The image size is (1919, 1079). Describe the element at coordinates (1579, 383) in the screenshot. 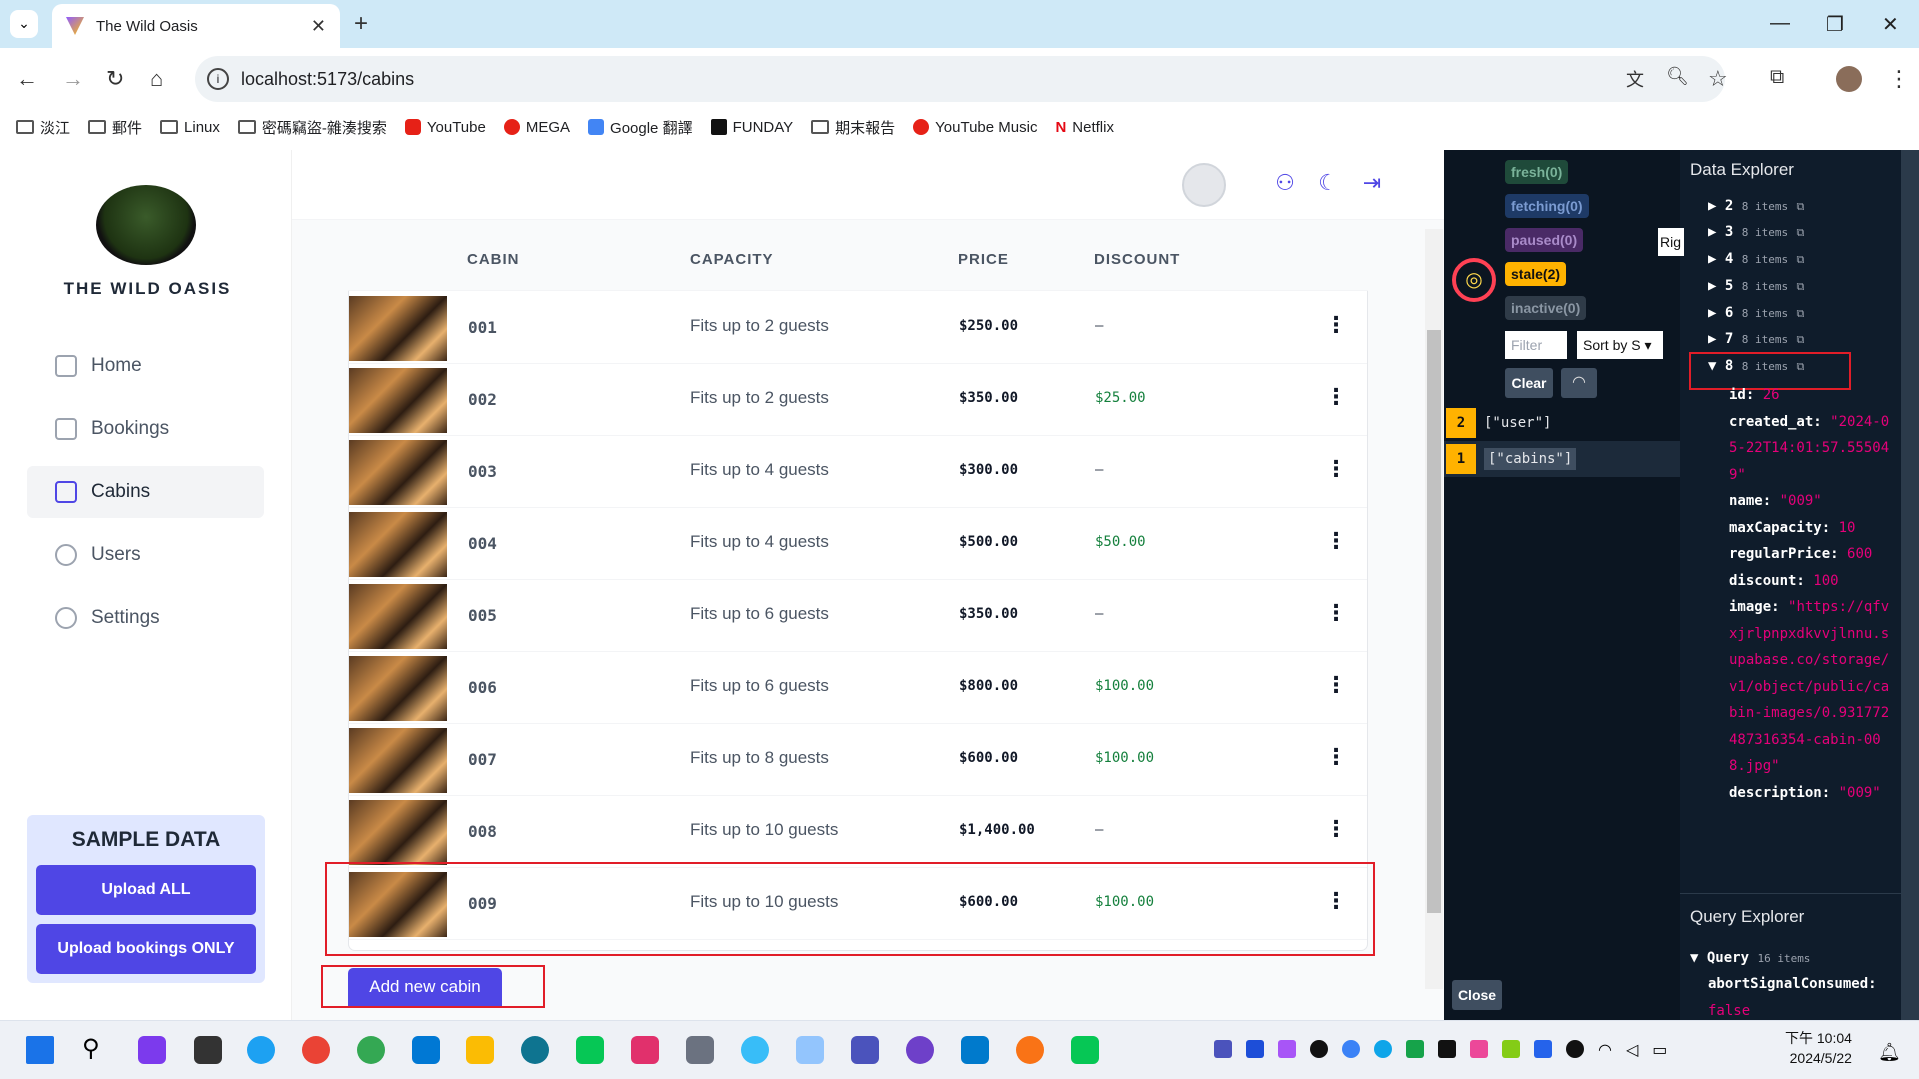

I see `wifi-toggle-icon: ◠` at that location.